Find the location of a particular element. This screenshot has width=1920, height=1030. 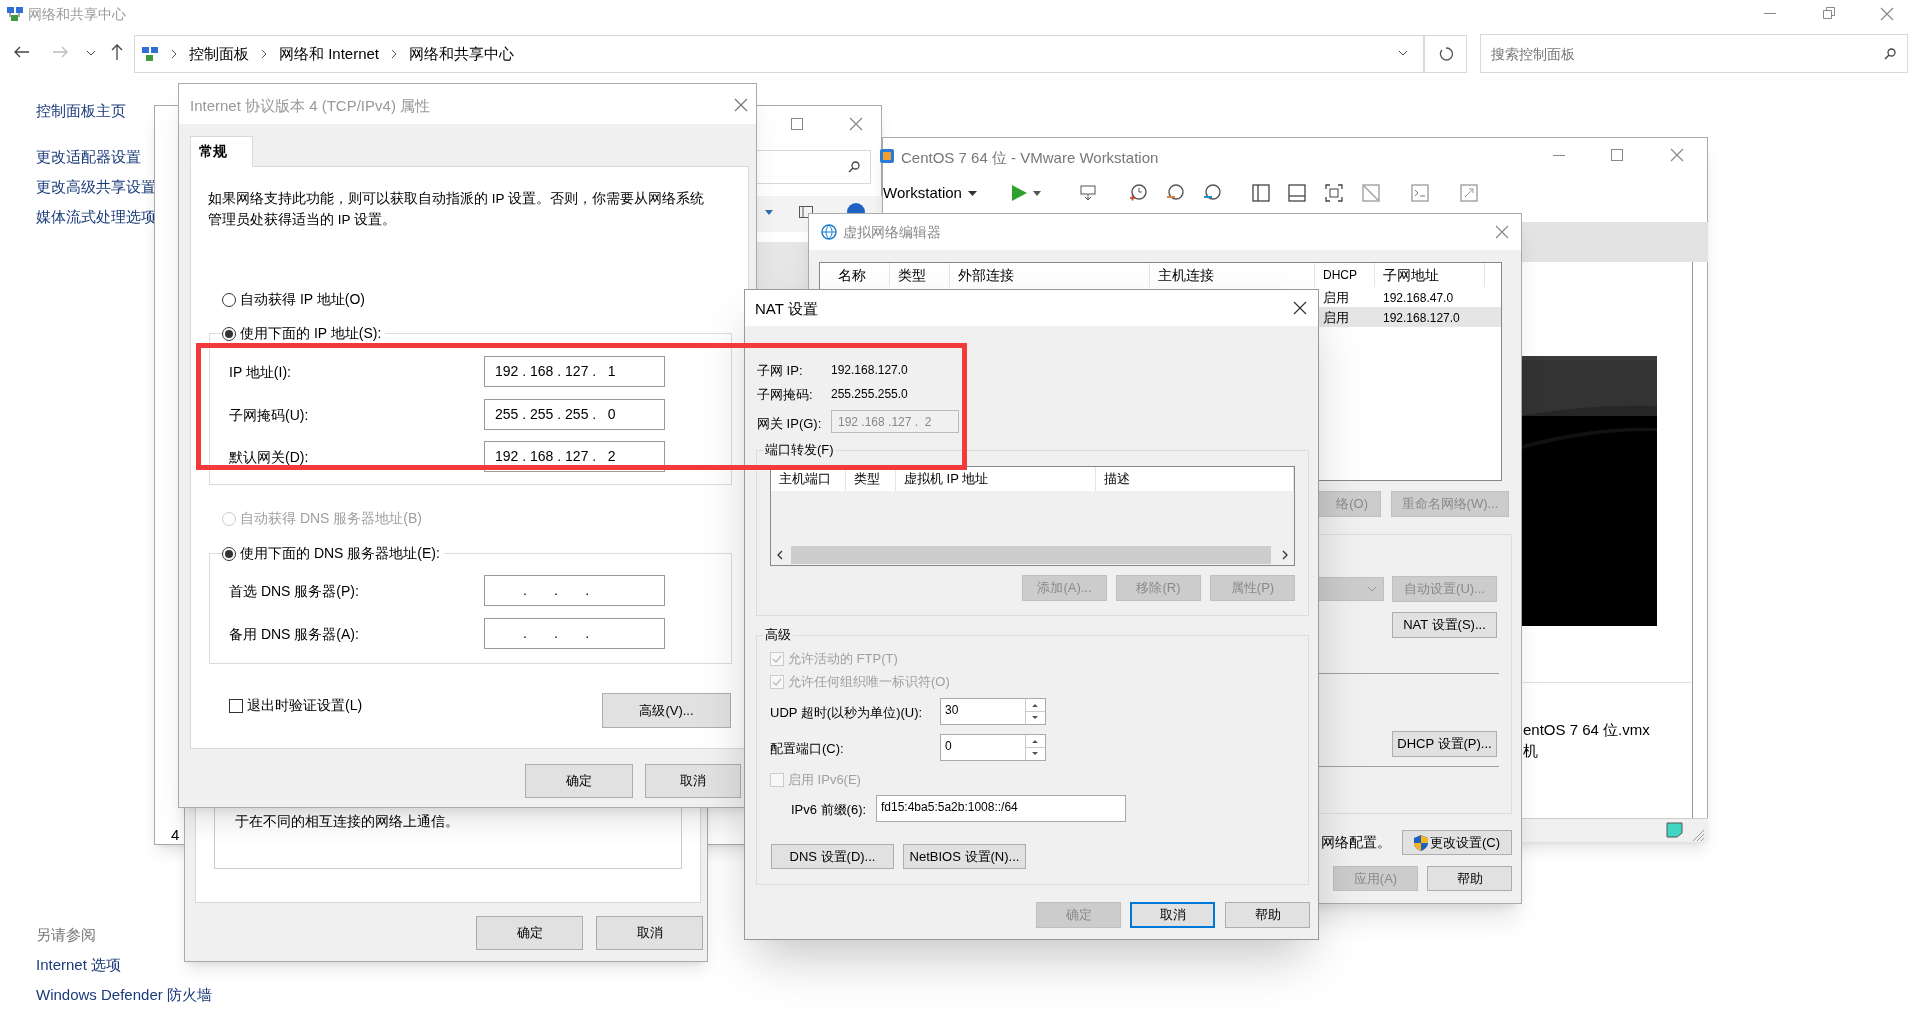

input-field: fd15:4ba5:5a2b:1008::/64 is located at coordinates (1001, 808).